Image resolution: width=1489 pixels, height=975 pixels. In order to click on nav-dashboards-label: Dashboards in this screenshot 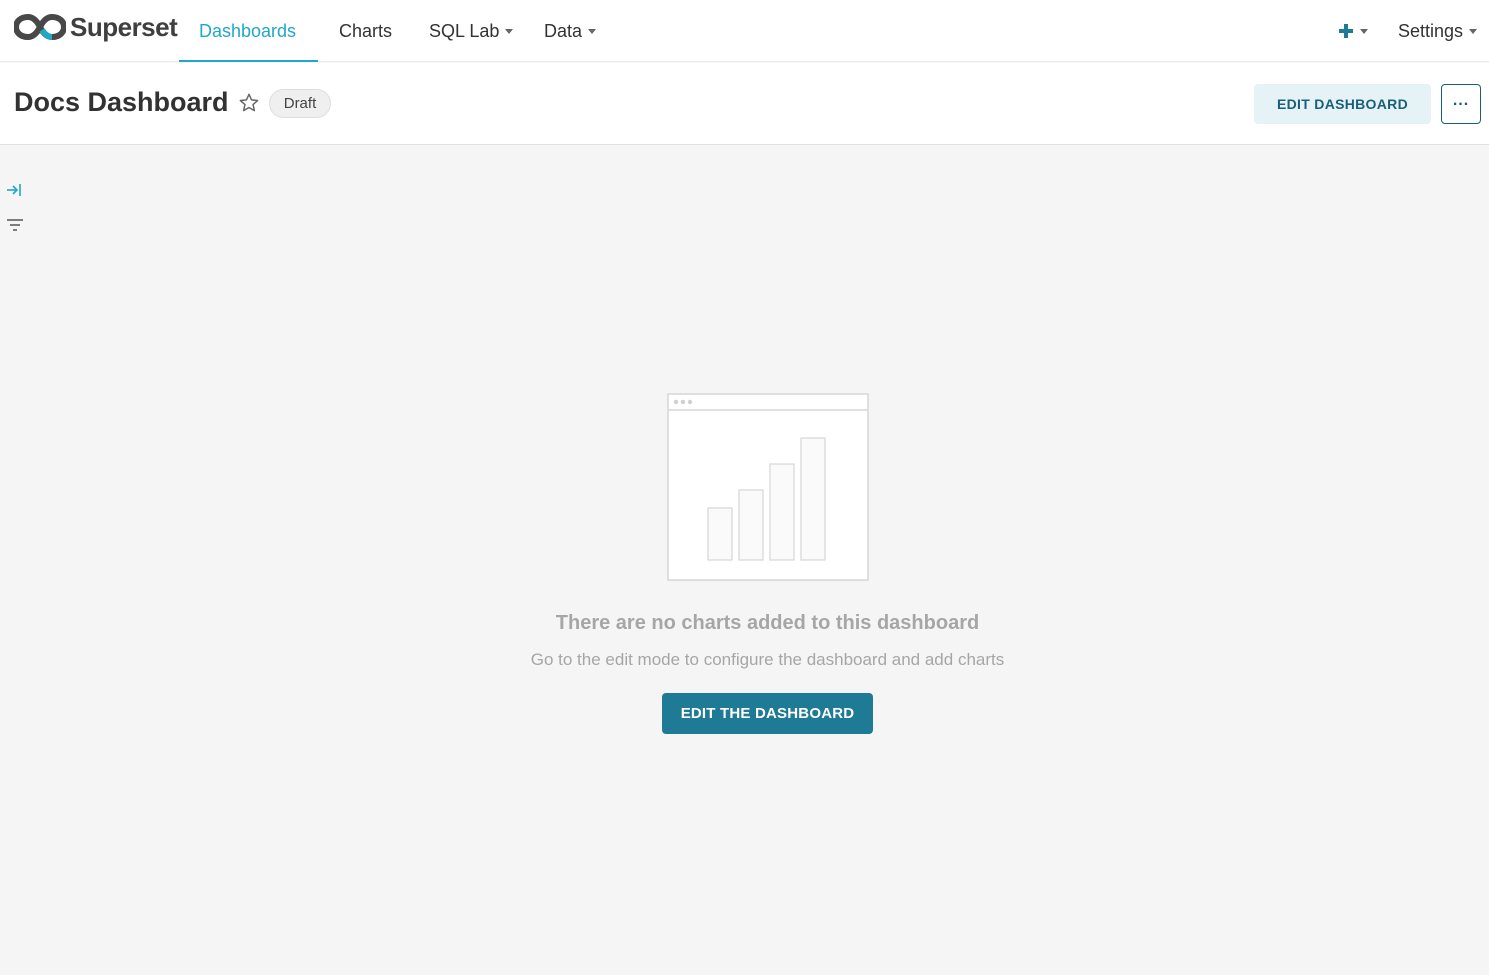, I will do `click(248, 30)`.